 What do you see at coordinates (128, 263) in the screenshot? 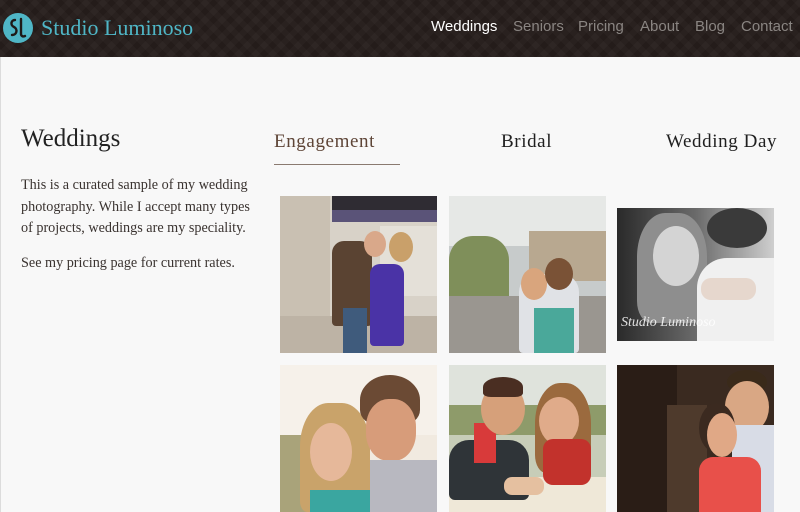
I see `pricing-note: See my pricing page for current rates.` at bounding box center [128, 263].